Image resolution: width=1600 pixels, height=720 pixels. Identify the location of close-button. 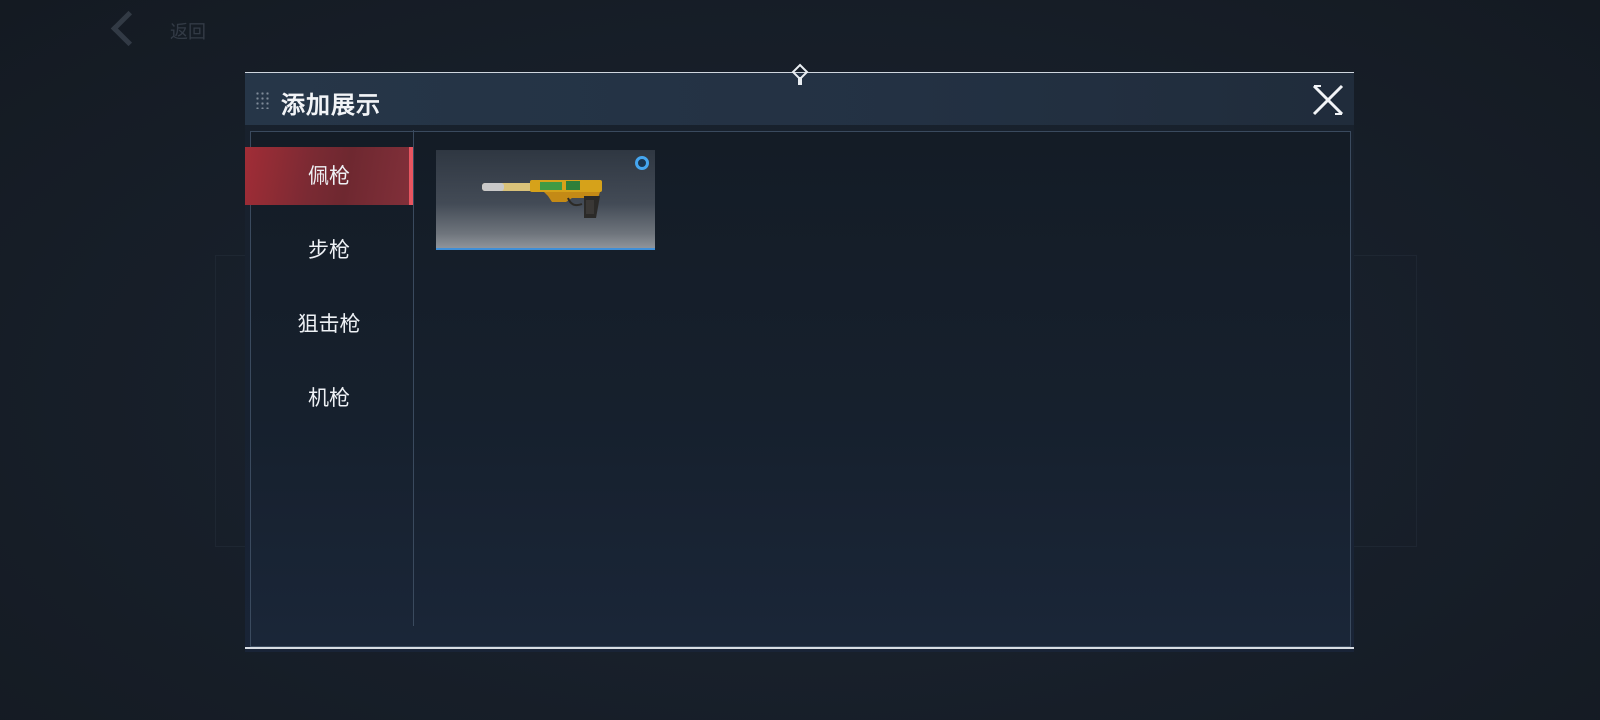
(1328, 100).